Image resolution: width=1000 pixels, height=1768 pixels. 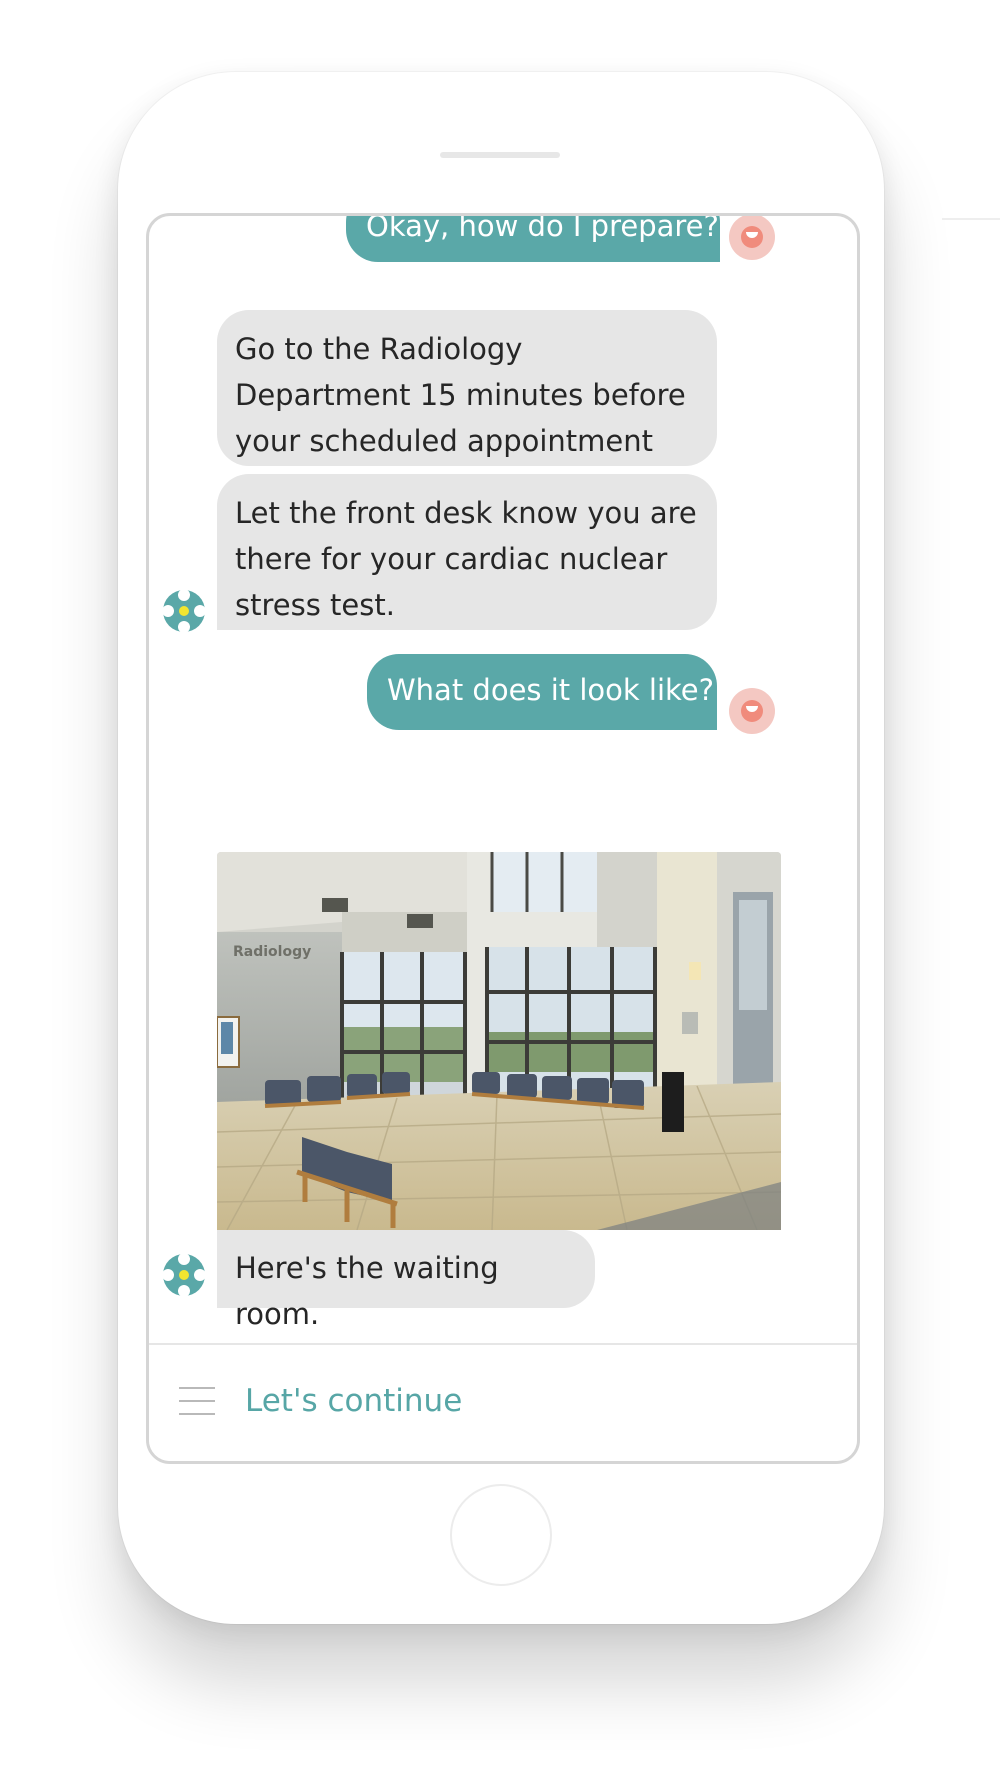 I want to click on message-text: What does it look like?, so click(x=551, y=690).